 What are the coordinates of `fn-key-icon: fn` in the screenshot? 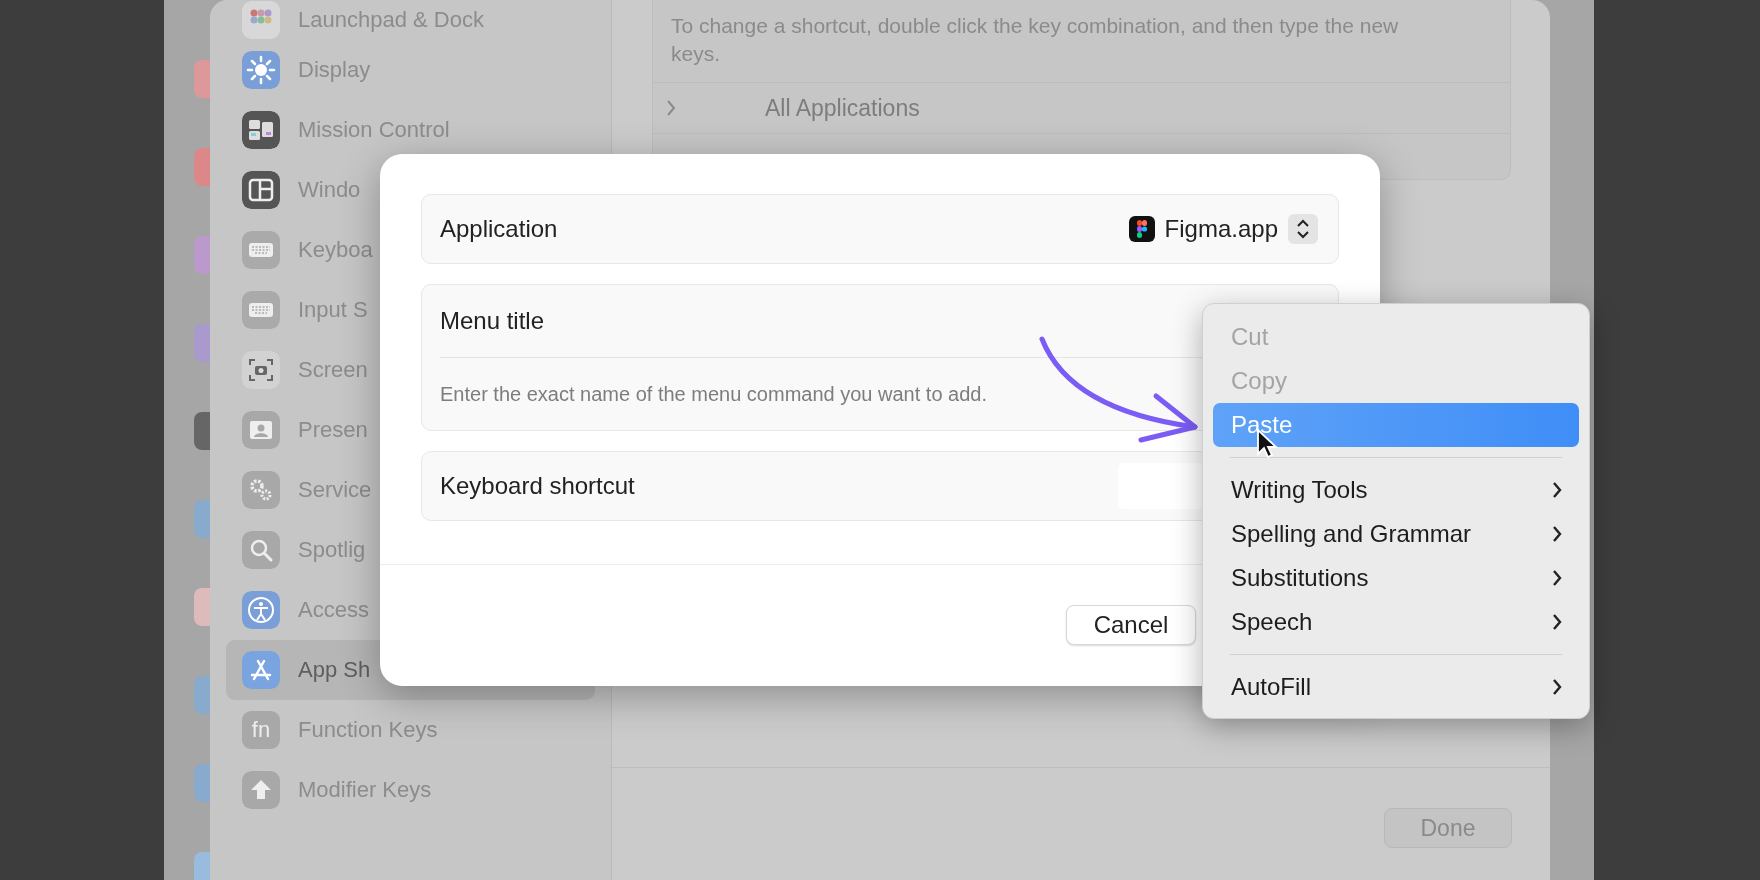 It's located at (261, 730).